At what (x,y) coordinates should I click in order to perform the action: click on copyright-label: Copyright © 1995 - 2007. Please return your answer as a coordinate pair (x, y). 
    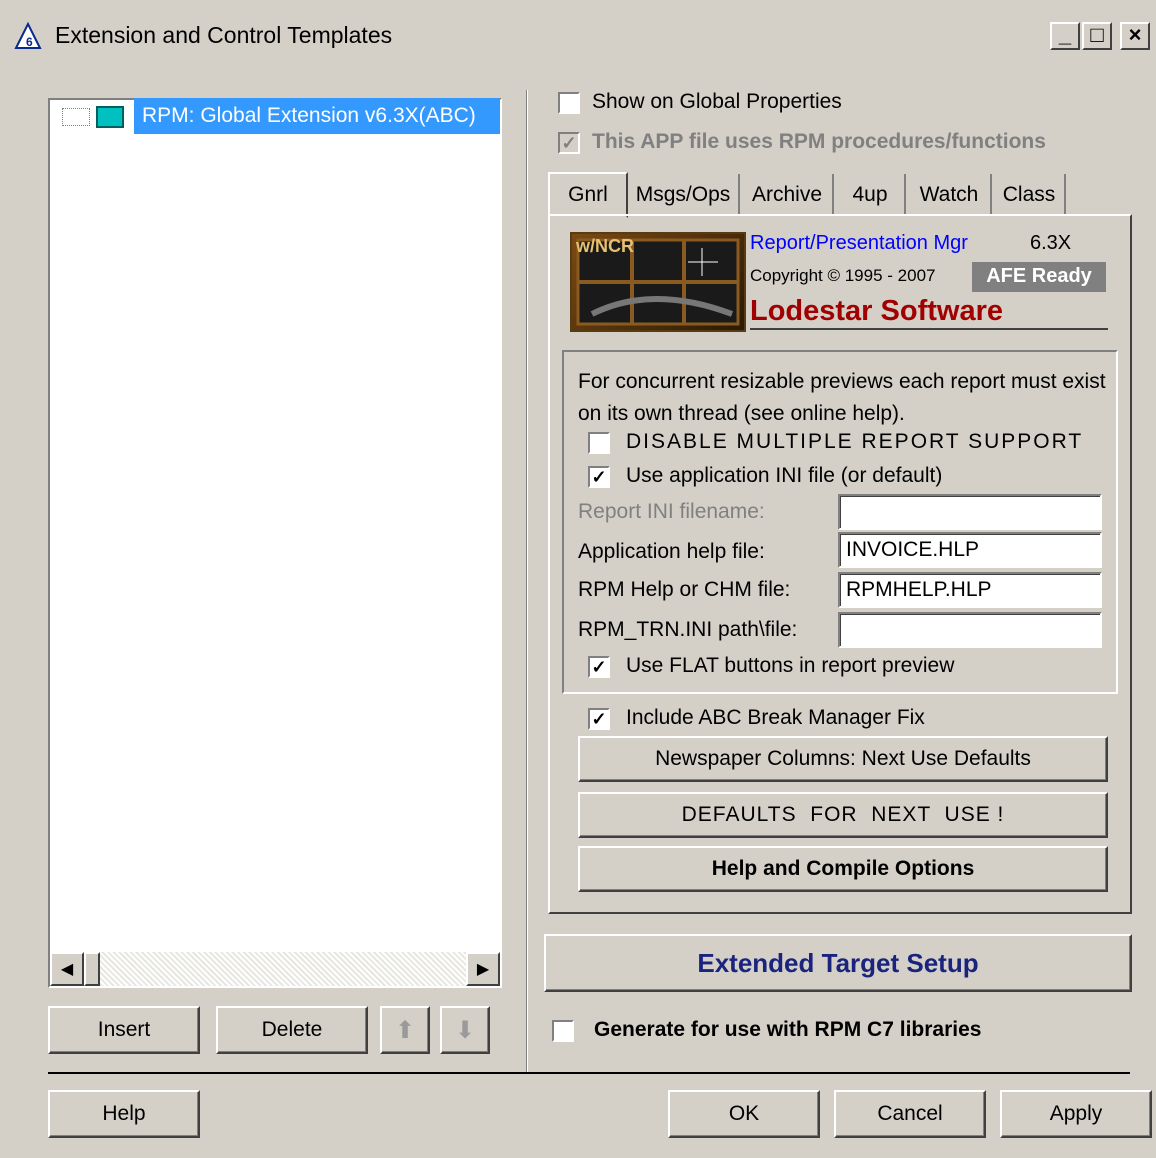
    Looking at the image, I should click on (843, 275).